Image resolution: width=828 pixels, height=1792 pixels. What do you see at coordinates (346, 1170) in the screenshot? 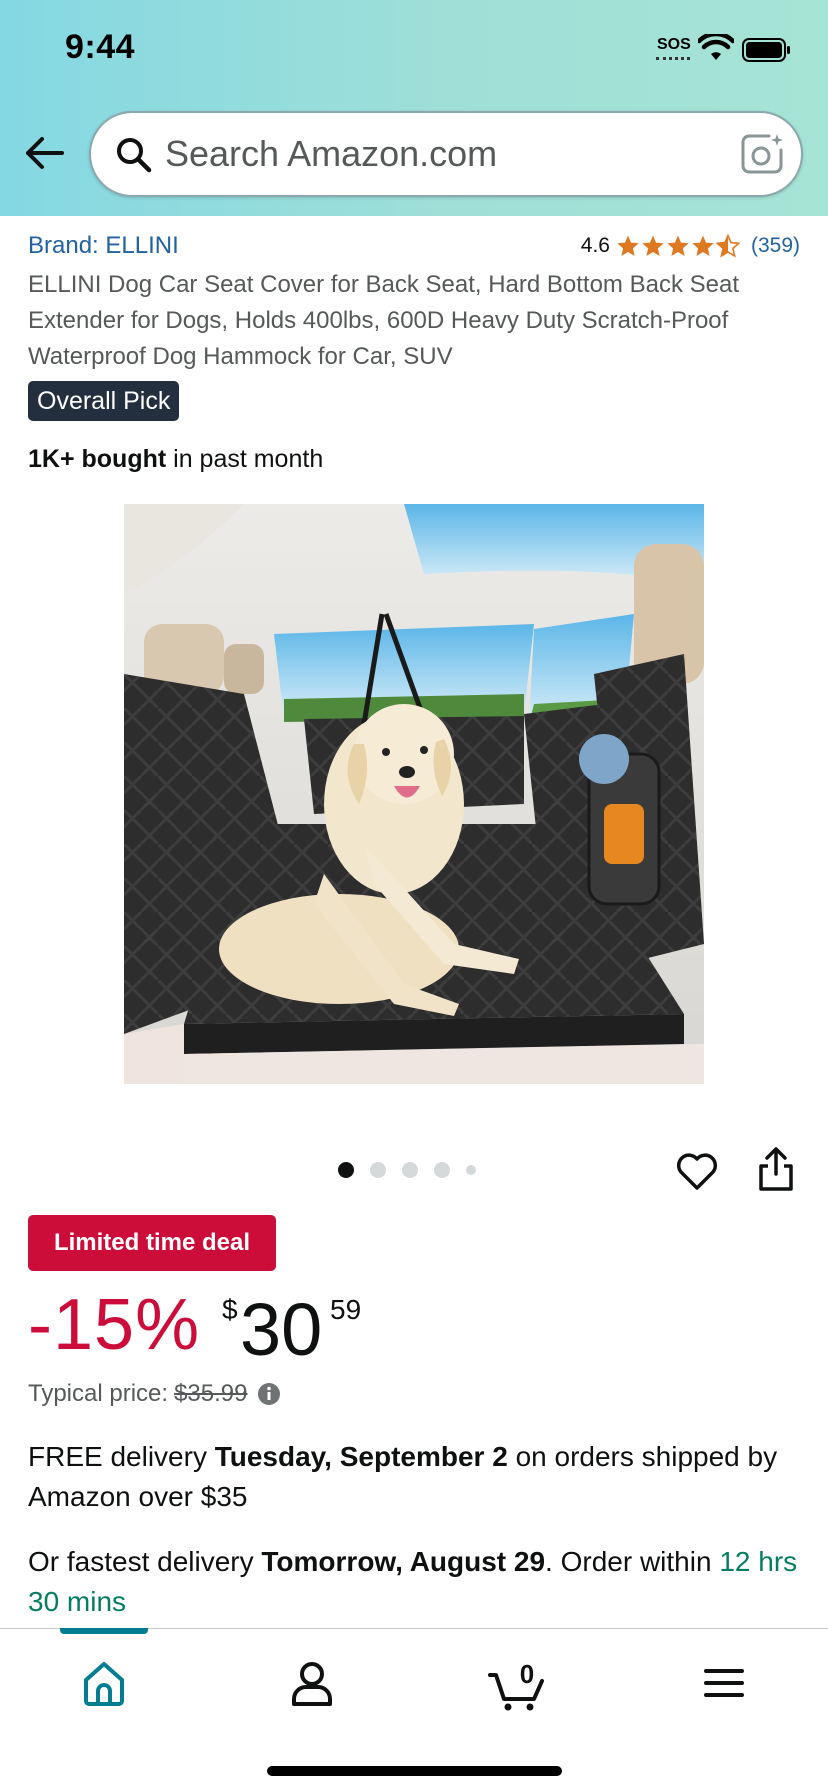
I see `pager-dot-active` at bounding box center [346, 1170].